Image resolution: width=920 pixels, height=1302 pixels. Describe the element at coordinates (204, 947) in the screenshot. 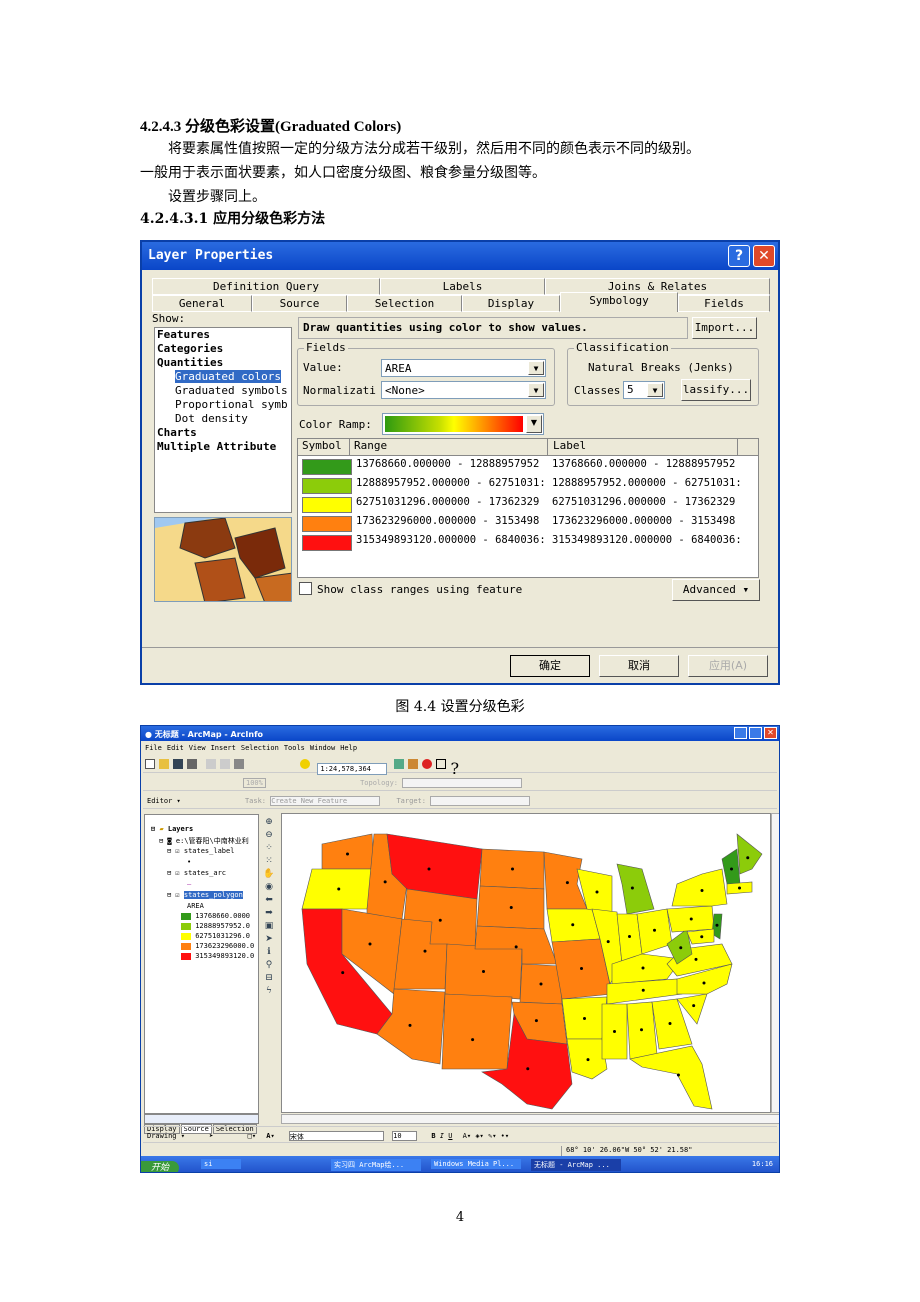

I see `legend-item: 173623296000.0` at that location.